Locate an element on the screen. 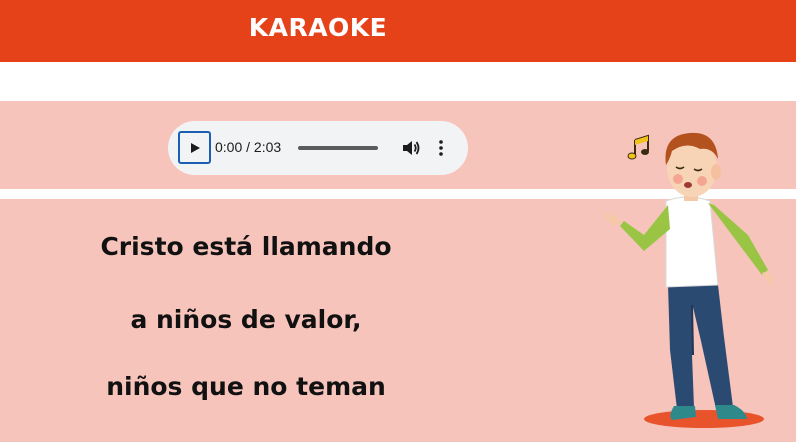  lyric-line: a niños de valor, is located at coordinates (246, 319).